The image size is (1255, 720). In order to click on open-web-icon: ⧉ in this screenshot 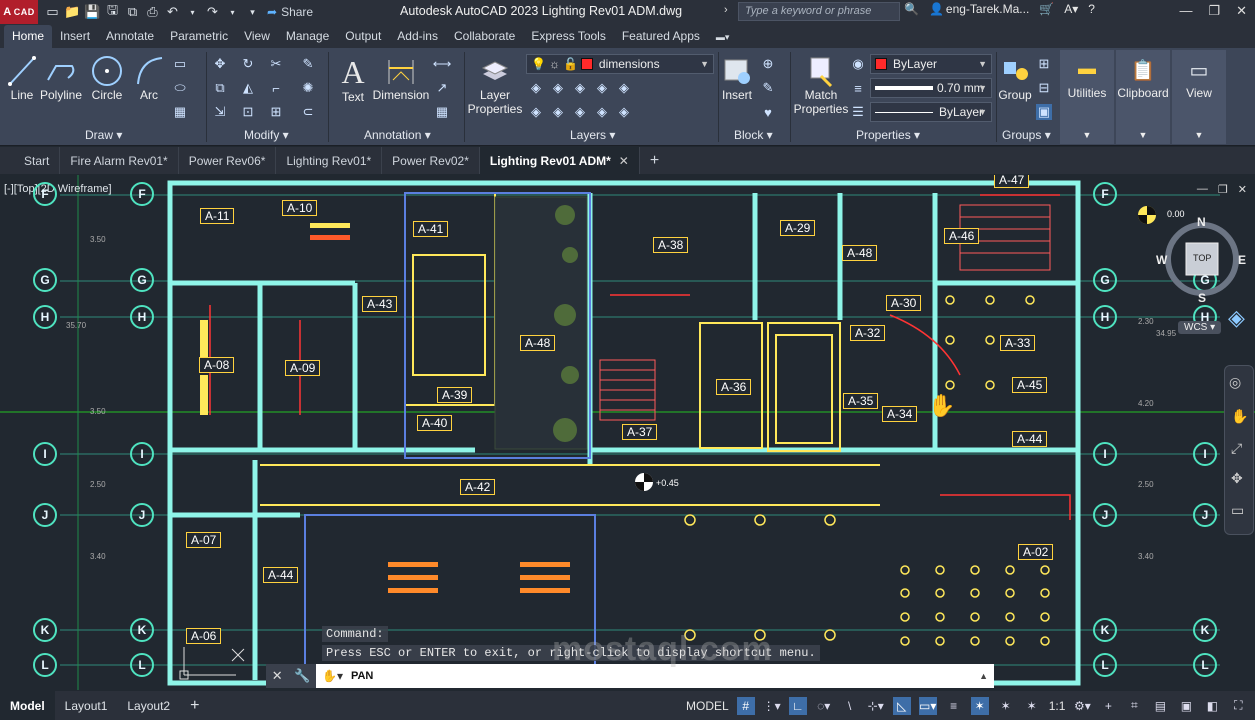, I will do `click(132, 12)`.